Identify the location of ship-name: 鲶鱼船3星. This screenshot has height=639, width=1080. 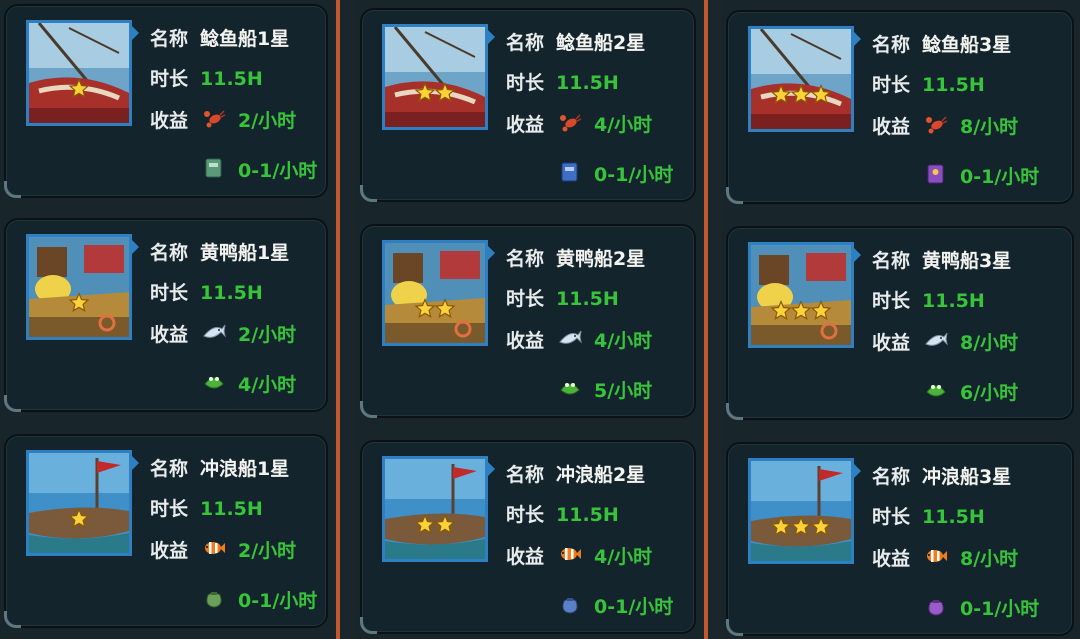
(967, 45).